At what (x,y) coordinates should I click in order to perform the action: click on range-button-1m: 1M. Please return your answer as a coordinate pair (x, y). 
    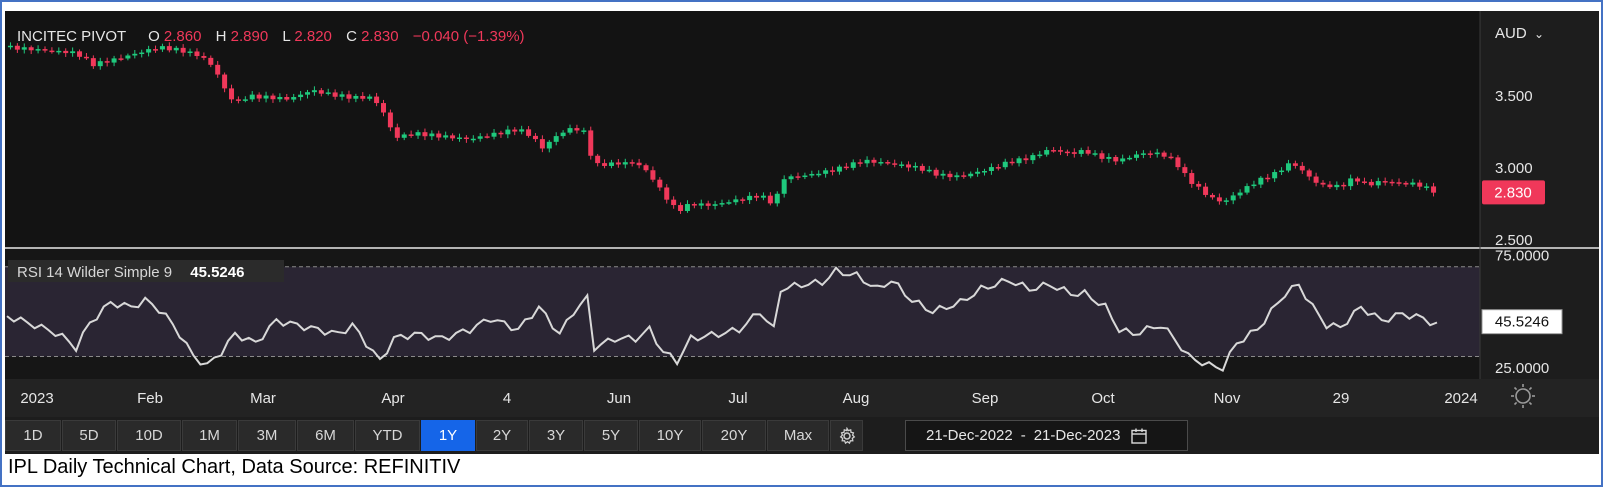
    Looking at the image, I should click on (209, 435).